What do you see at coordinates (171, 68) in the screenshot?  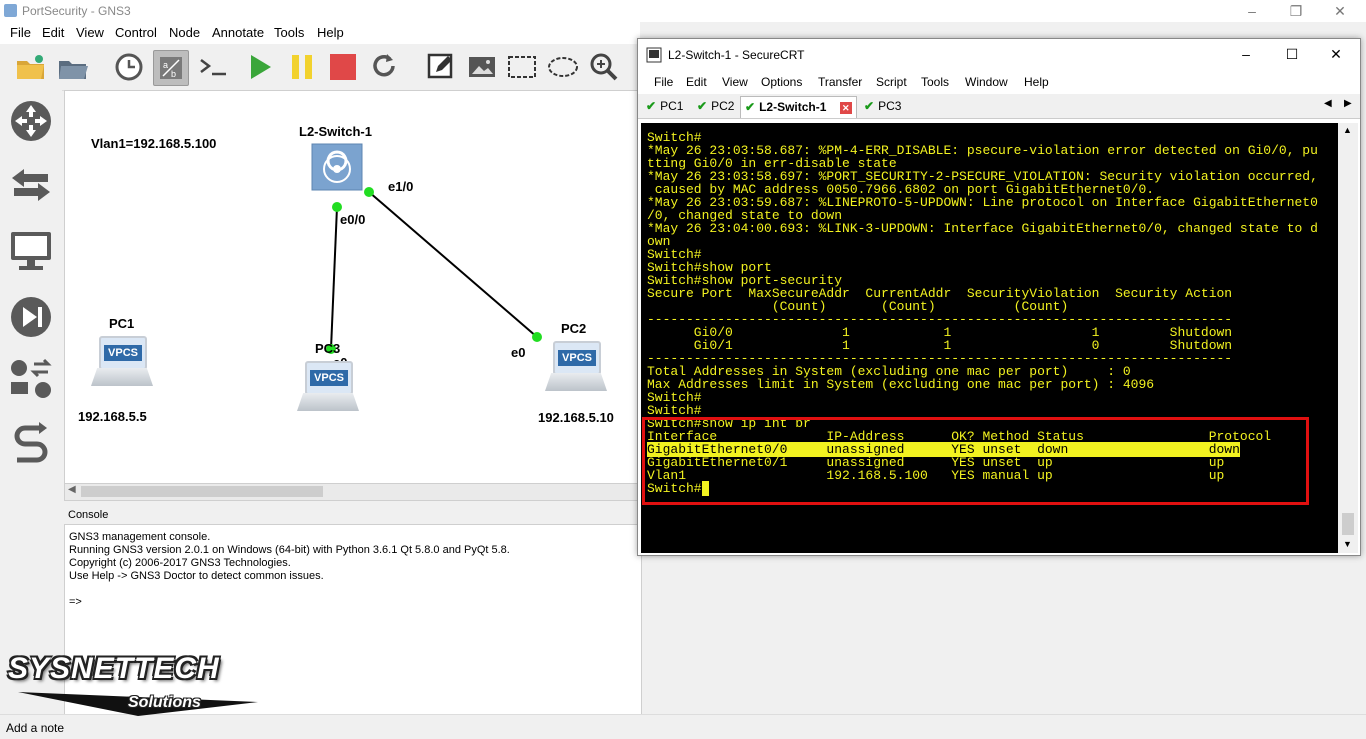 I see `show-interface-labels-icon: ab` at bounding box center [171, 68].